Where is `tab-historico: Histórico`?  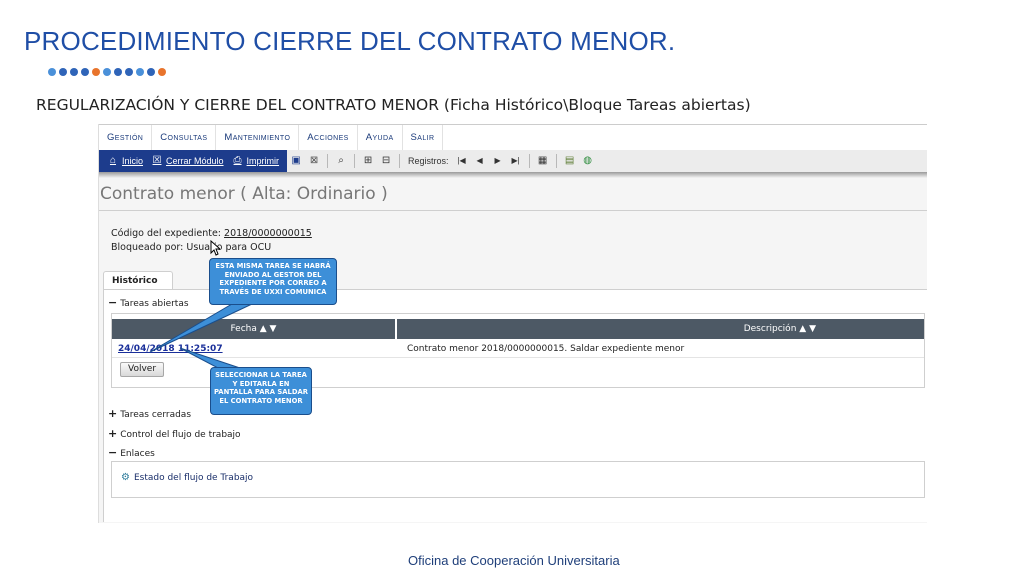 tab-historico: Histórico is located at coordinates (138, 280).